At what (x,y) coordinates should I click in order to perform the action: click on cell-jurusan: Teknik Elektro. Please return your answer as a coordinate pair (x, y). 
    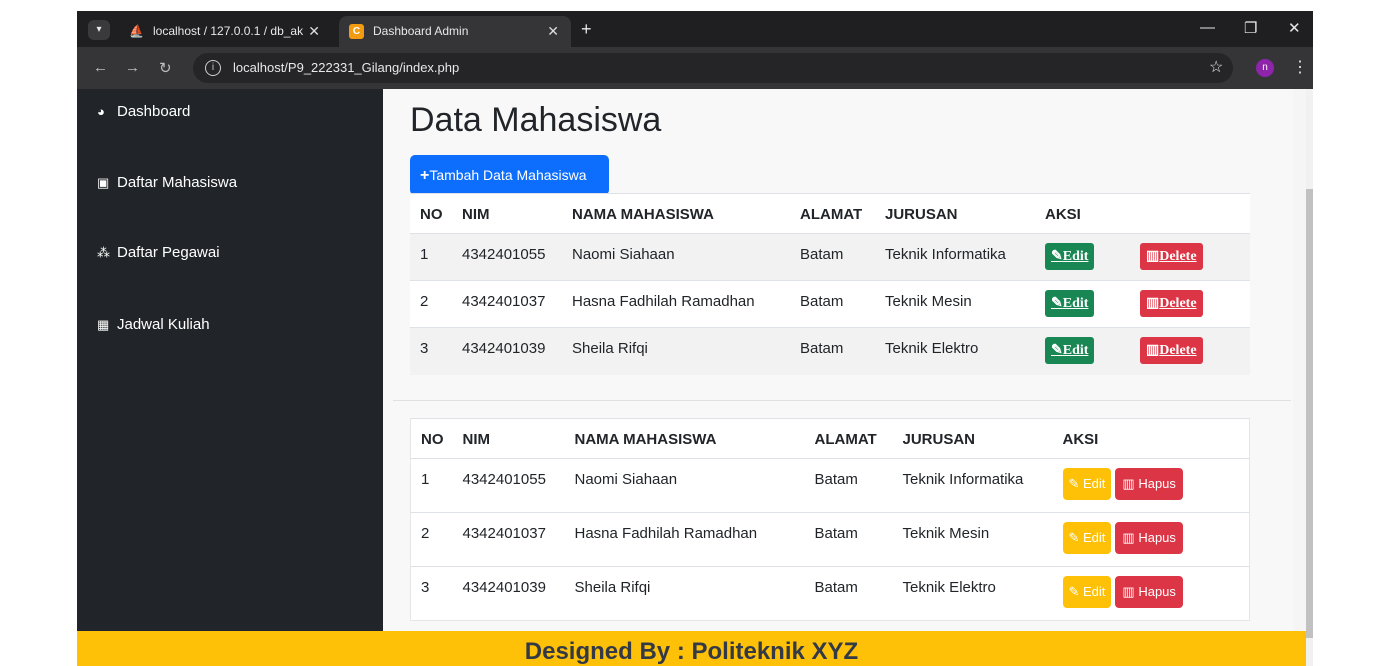
    Looking at the image, I should click on (955, 351).